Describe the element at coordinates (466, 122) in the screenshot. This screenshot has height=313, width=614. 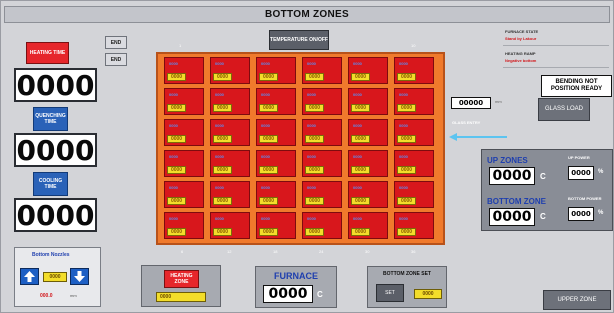
I see `glass-entry-label: GLASS ENTRY` at that location.